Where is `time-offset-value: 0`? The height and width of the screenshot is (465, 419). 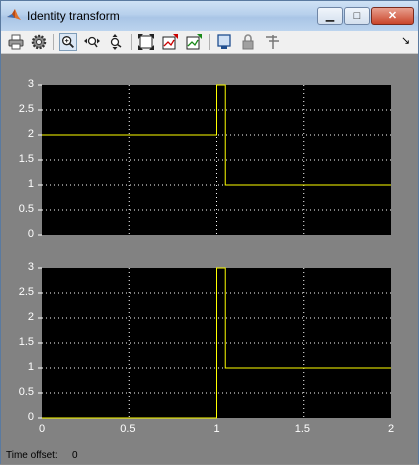
time-offset-value: 0 is located at coordinates (75, 455).